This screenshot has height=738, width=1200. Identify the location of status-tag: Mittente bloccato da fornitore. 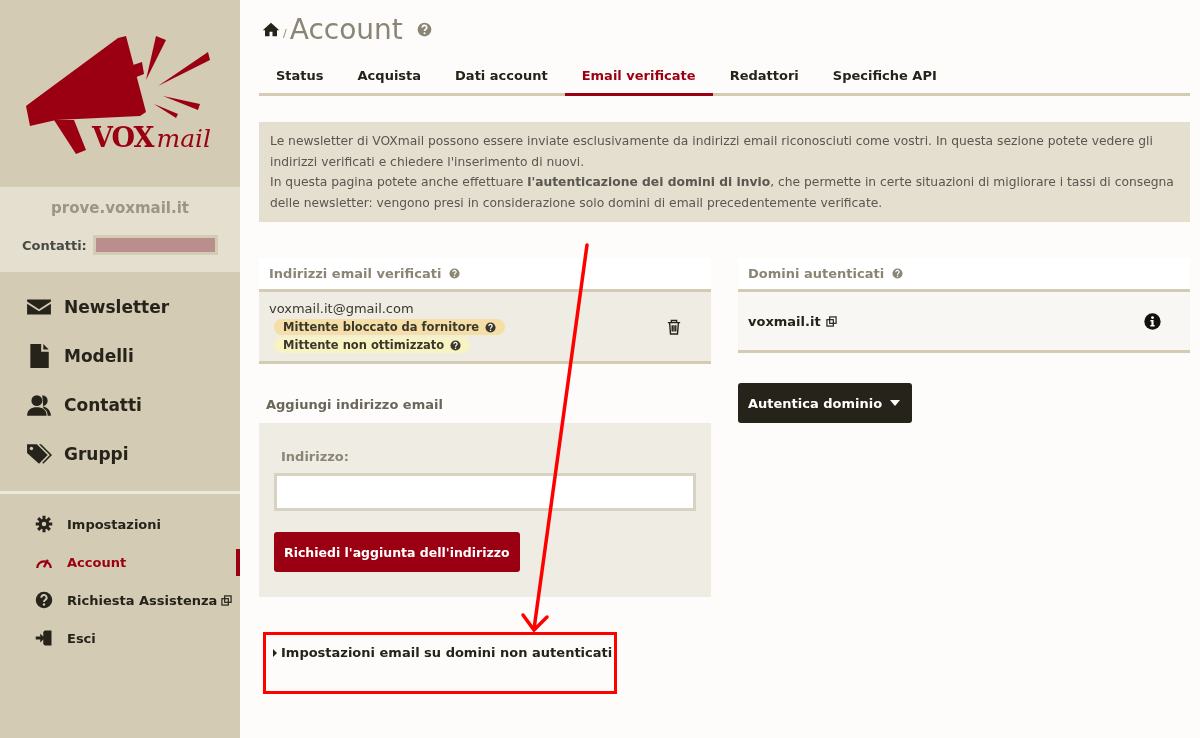
(390, 327).